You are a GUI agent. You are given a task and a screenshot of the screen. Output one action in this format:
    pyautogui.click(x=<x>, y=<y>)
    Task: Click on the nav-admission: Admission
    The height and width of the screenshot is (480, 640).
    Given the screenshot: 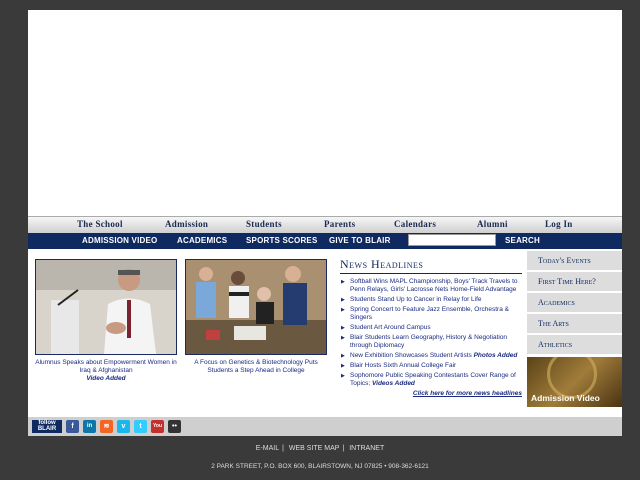 What is the action you would take?
    pyautogui.click(x=186, y=224)
    